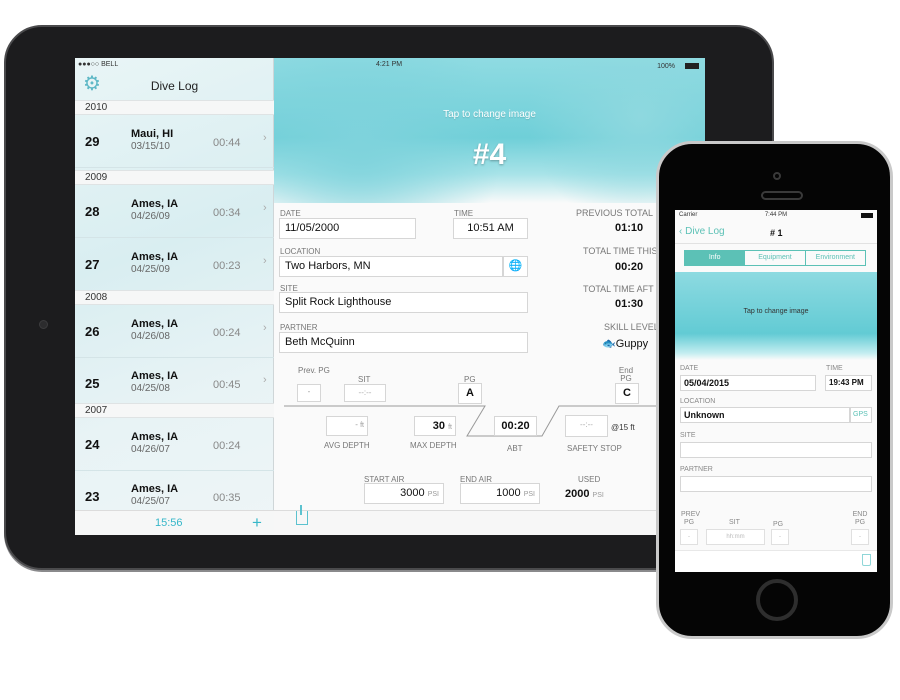 The height and width of the screenshot is (700, 900). I want to click on skill-level-value: Guppy, so click(632, 344).